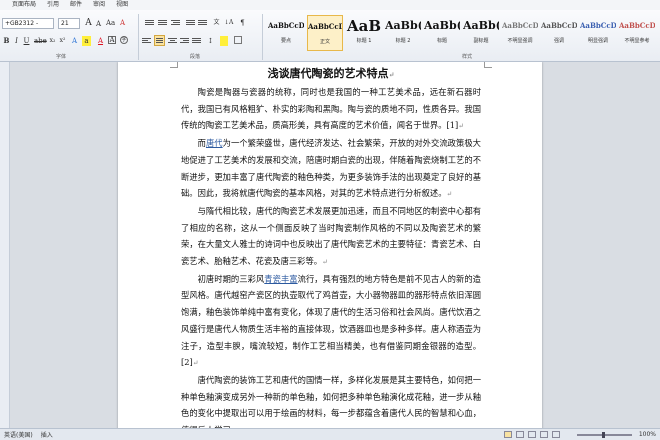  Describe the element at coordinates (330, 5) in the screenshot. I see `menu-bar: 页面布局 引用 邮件 审阅 视图` at that location.